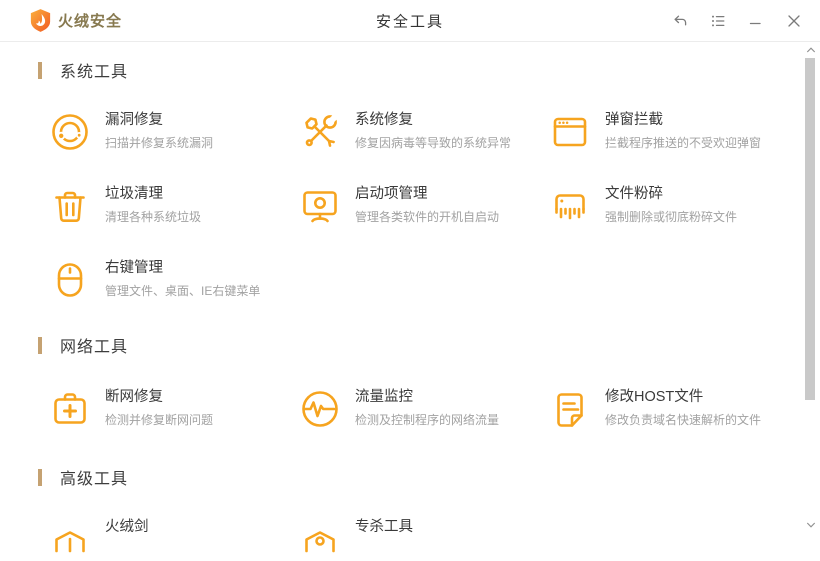  What do you see at coordinates (134, 120) in the screenshot?
I see `tool-title: 漏洞修复` at bounding box center [134, 120].